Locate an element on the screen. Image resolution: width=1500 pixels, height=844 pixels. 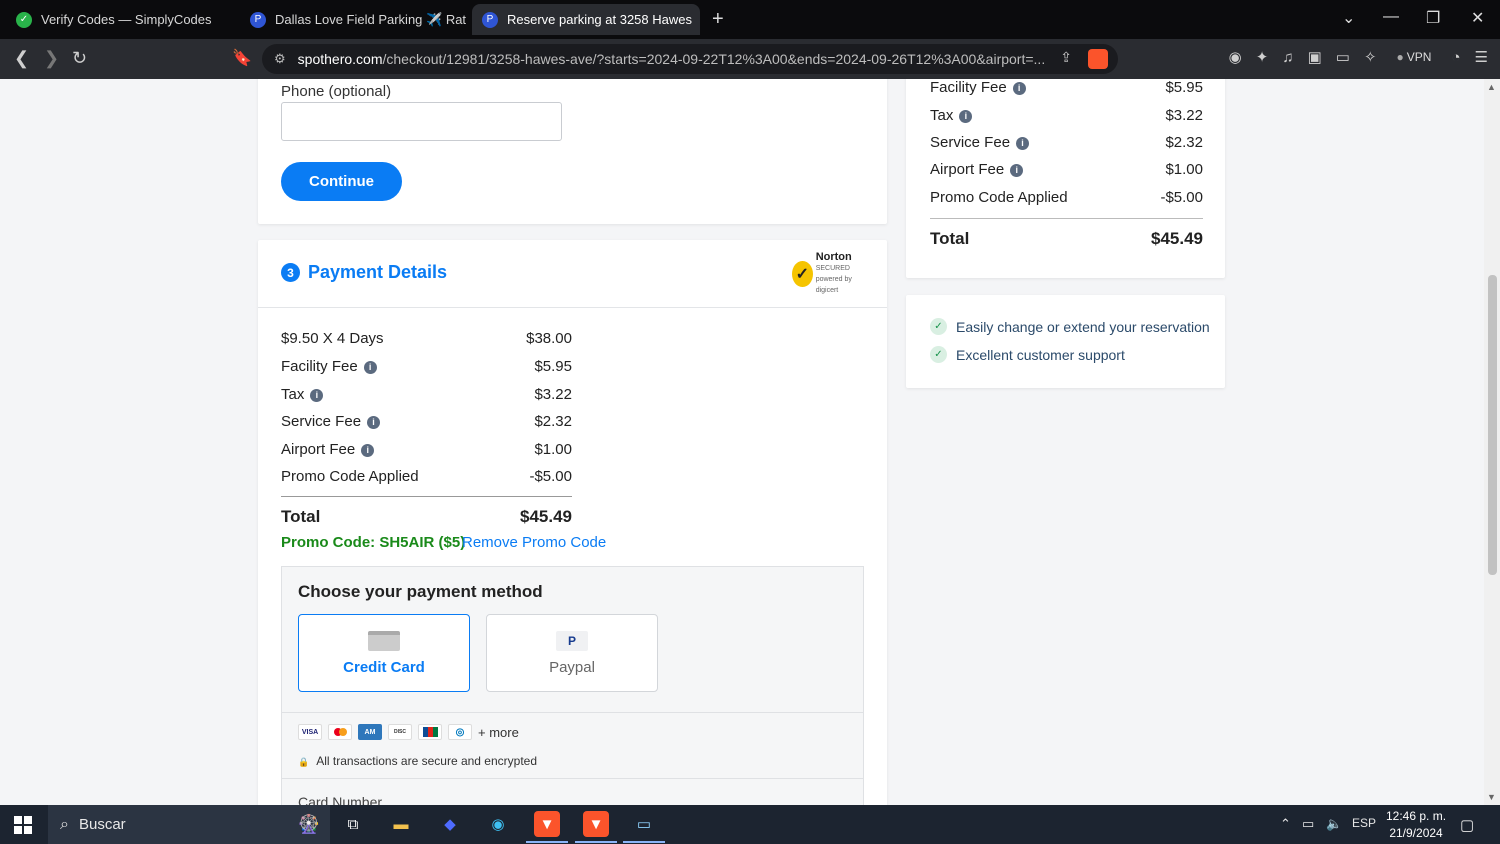
price-line: Promo Code Applied -$5.00 is located at coordinates (426, 476).